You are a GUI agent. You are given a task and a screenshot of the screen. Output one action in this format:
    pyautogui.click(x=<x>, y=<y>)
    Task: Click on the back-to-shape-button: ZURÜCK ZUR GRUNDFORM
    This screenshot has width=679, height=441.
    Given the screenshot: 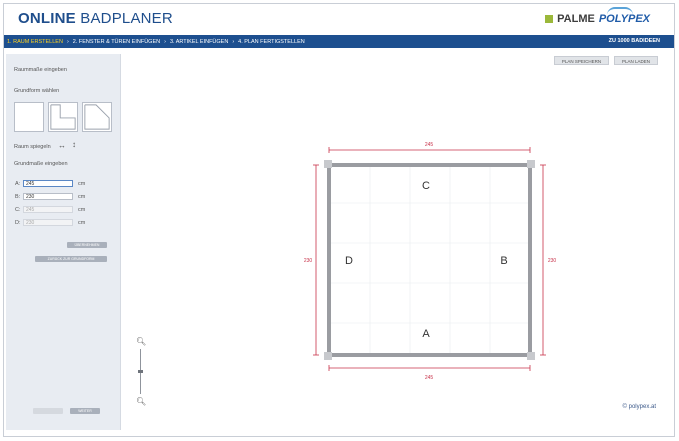 What is the action you would take?
    pyautogui.click(x=71, y=259)
    